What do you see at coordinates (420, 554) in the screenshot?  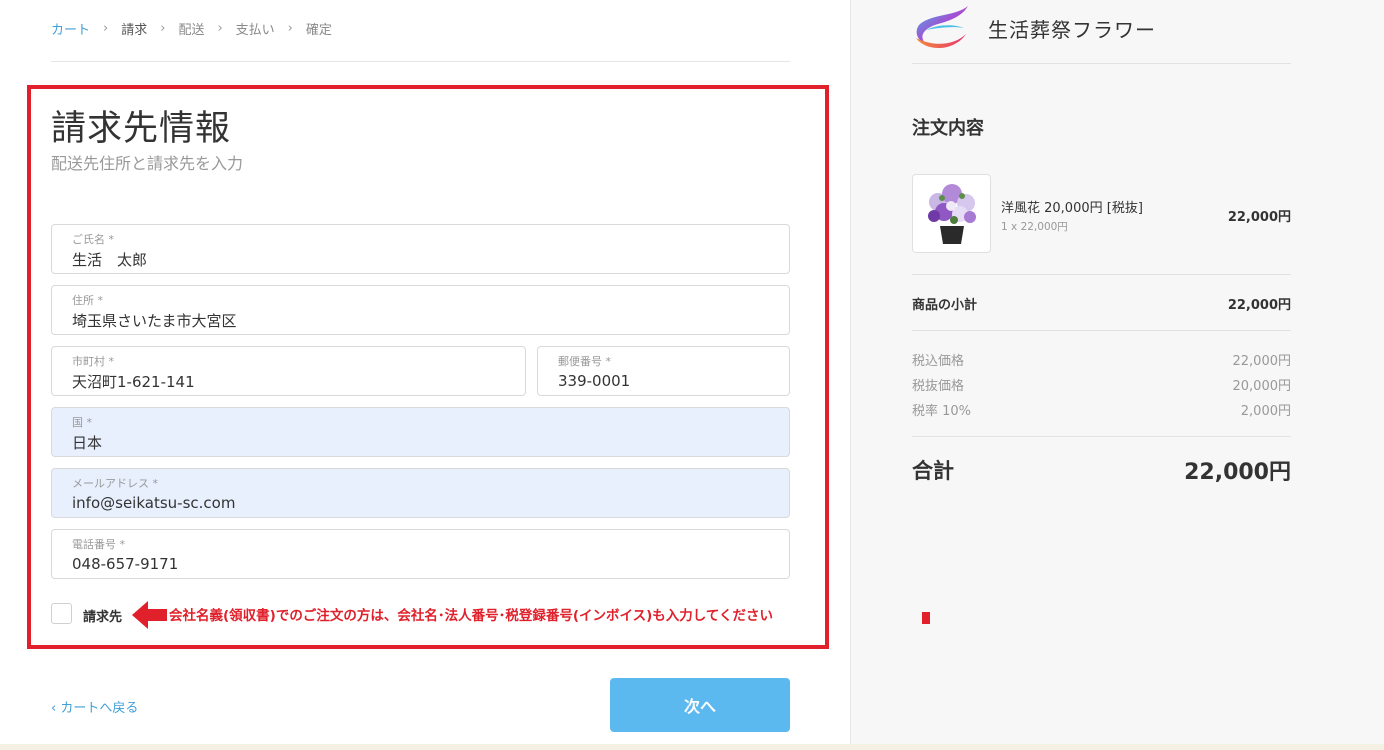 I see `phone-field: 電話番号 *` at bounding box center [420, 554].